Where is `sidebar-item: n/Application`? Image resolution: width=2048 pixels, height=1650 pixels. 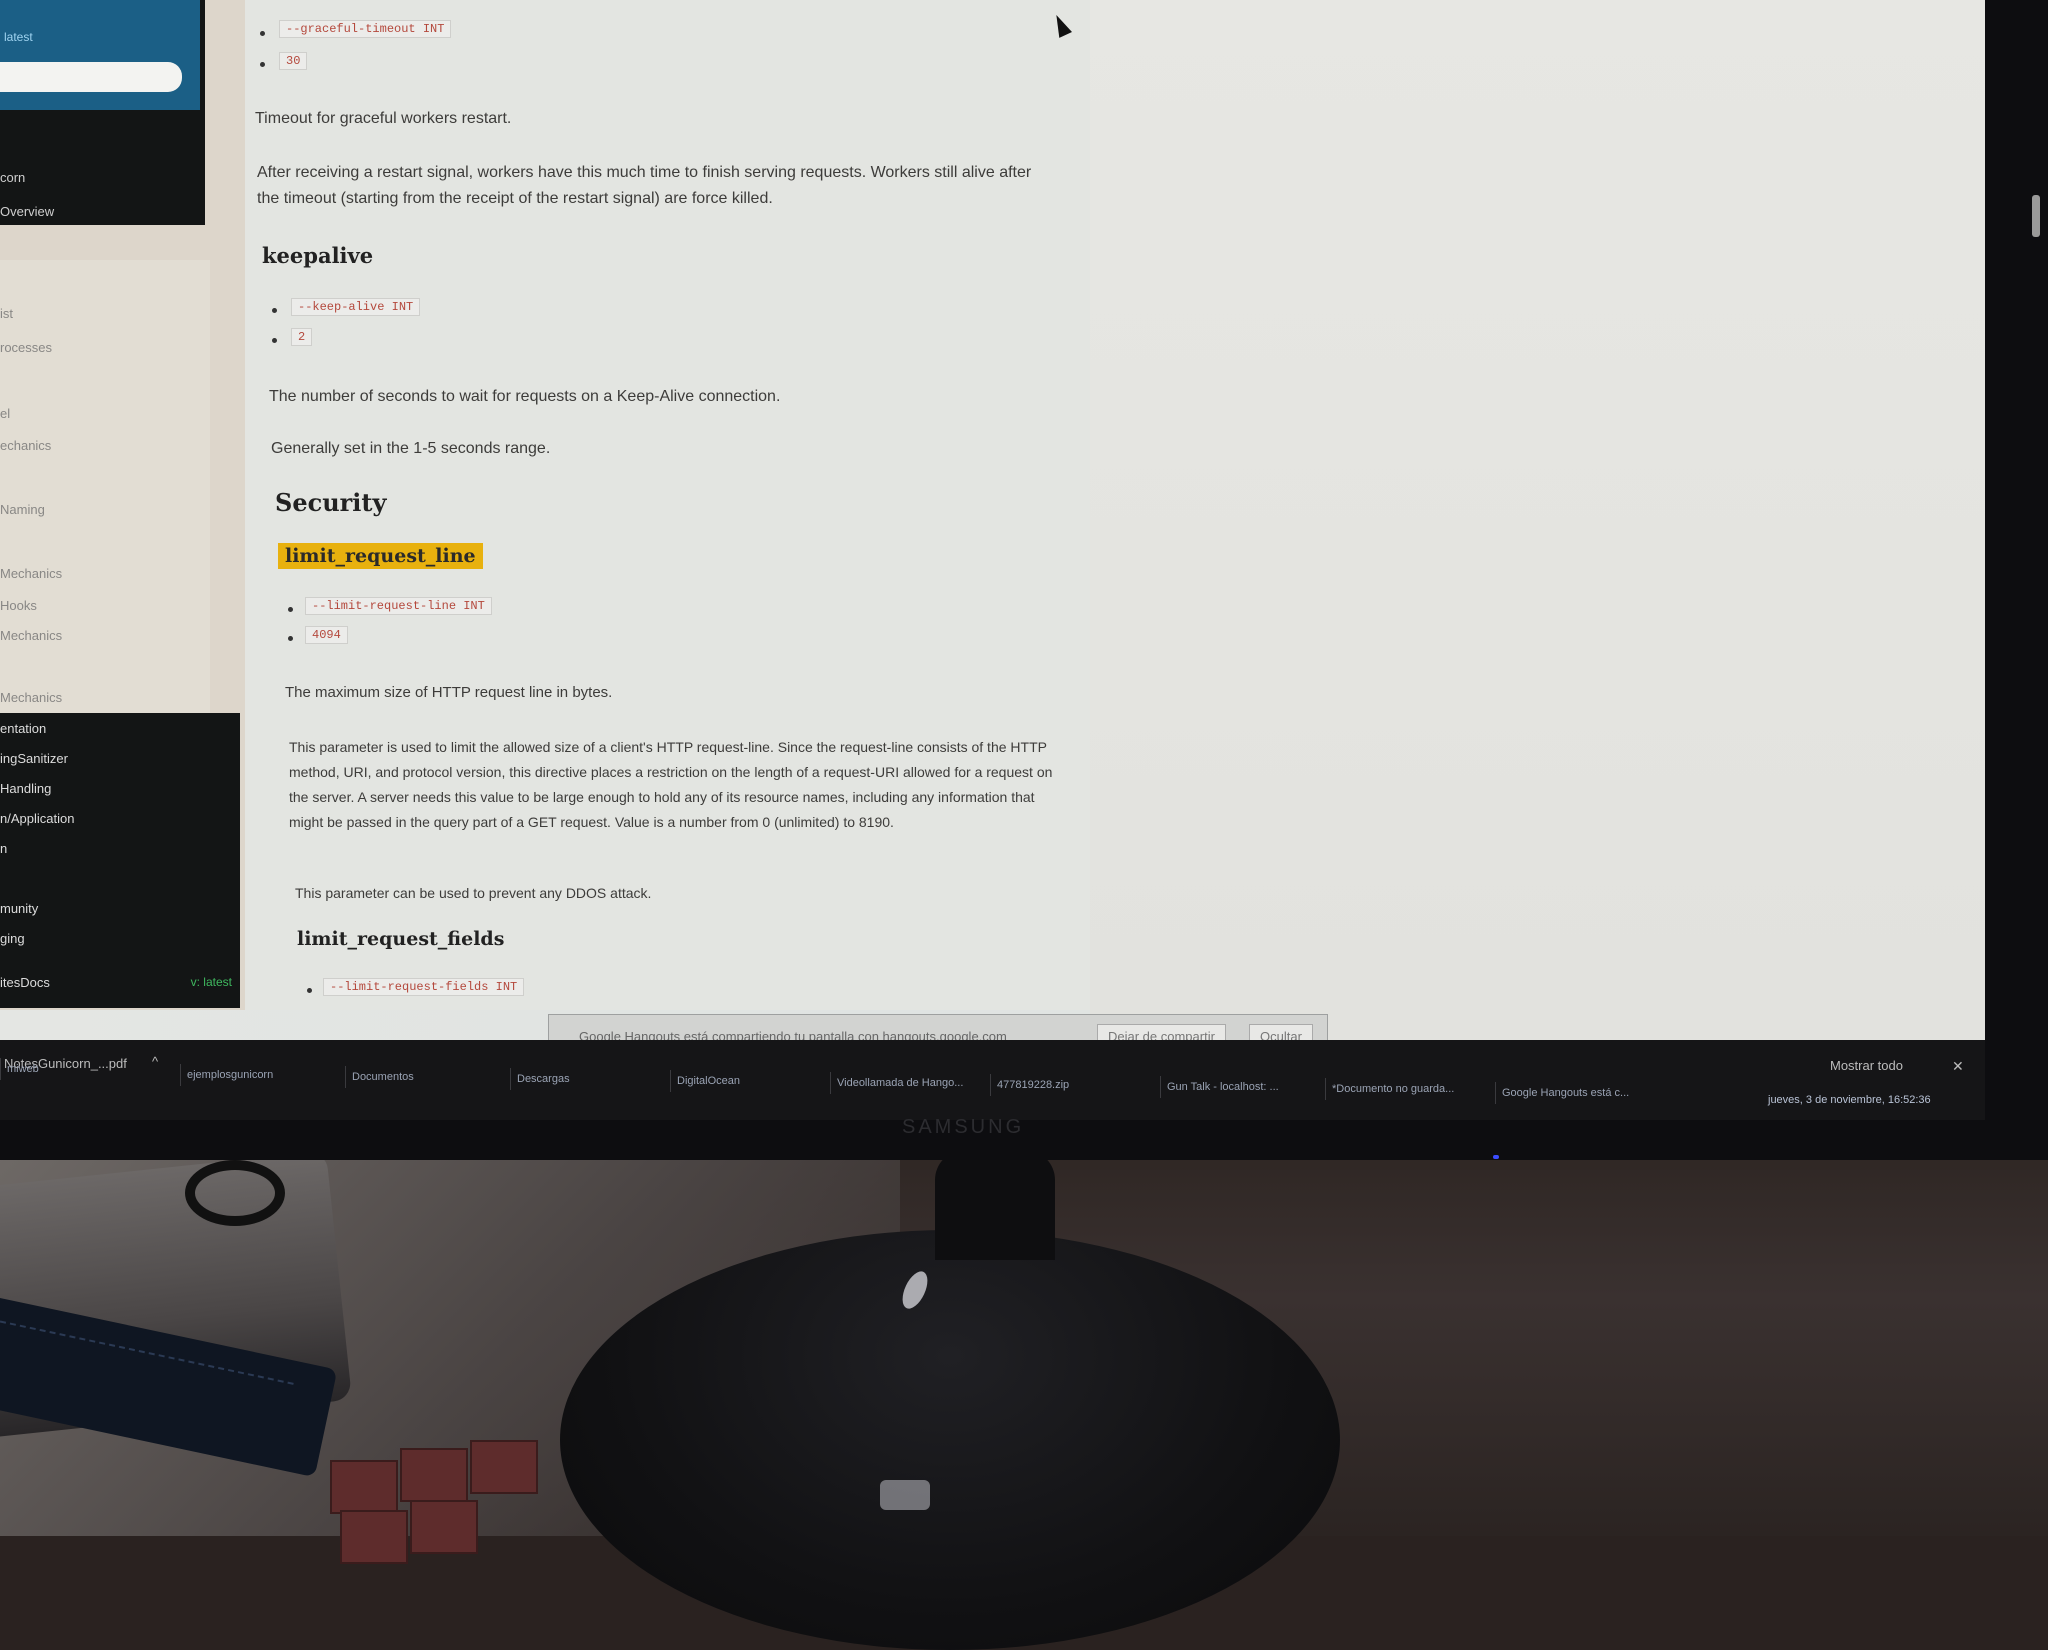 sidebar-item: n/Application is located at coordinates (37, 818).